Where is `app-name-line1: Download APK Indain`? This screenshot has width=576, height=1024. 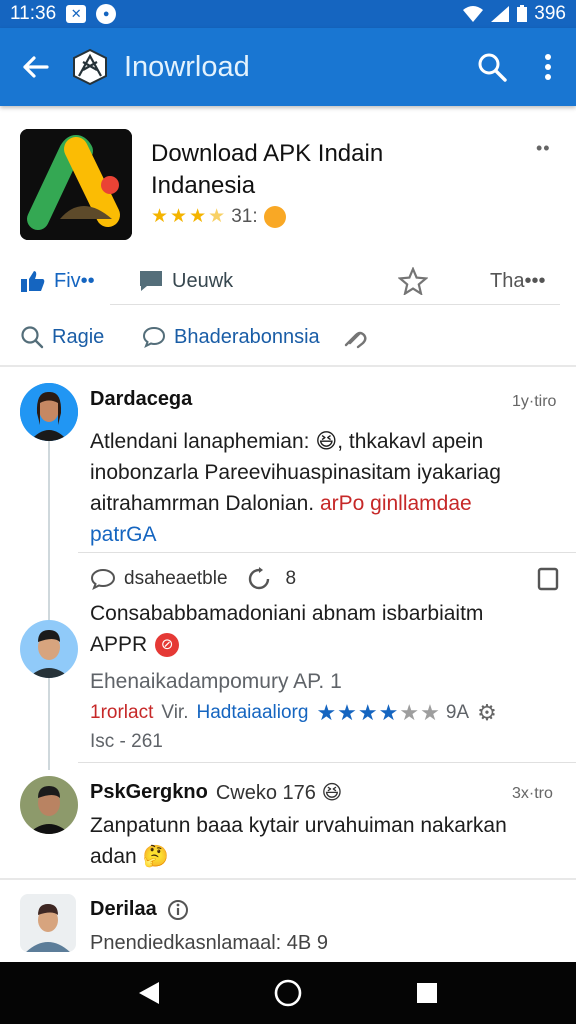 app-name-line1: Download APK Indain is located at coordinates (267, 153).